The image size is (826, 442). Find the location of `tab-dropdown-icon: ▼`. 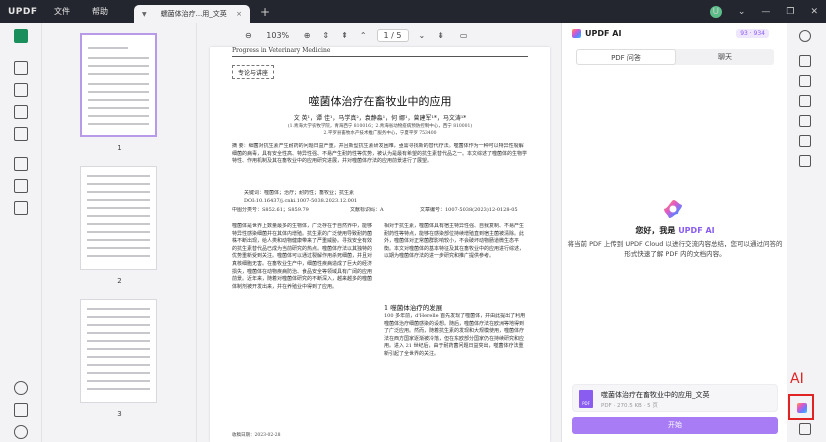

tab-dropdown-icon: ▼ is located at coordinates (144, 14).